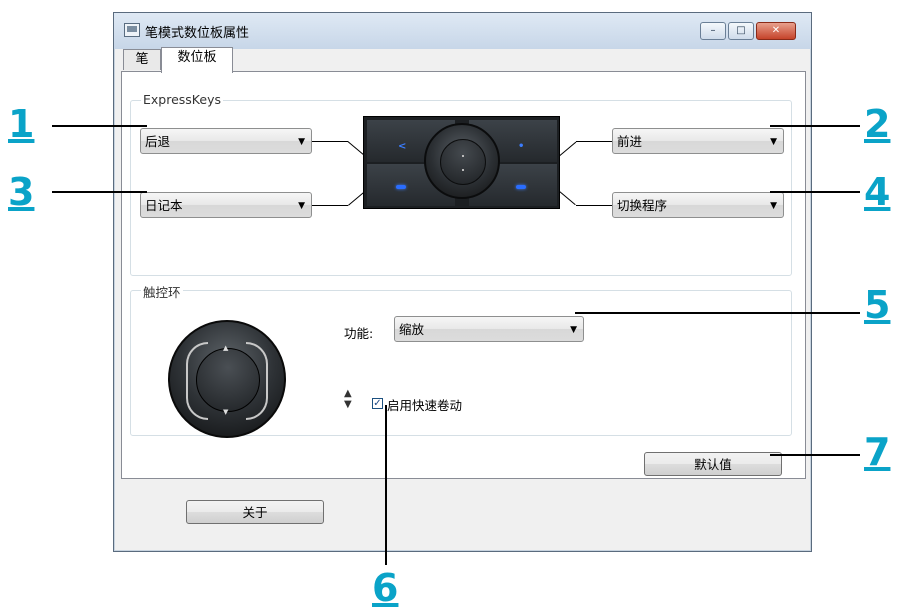 Image resolution: width=899 pixels, height=612 pixels. I want to click on callout-1-line, so click(99, 126).